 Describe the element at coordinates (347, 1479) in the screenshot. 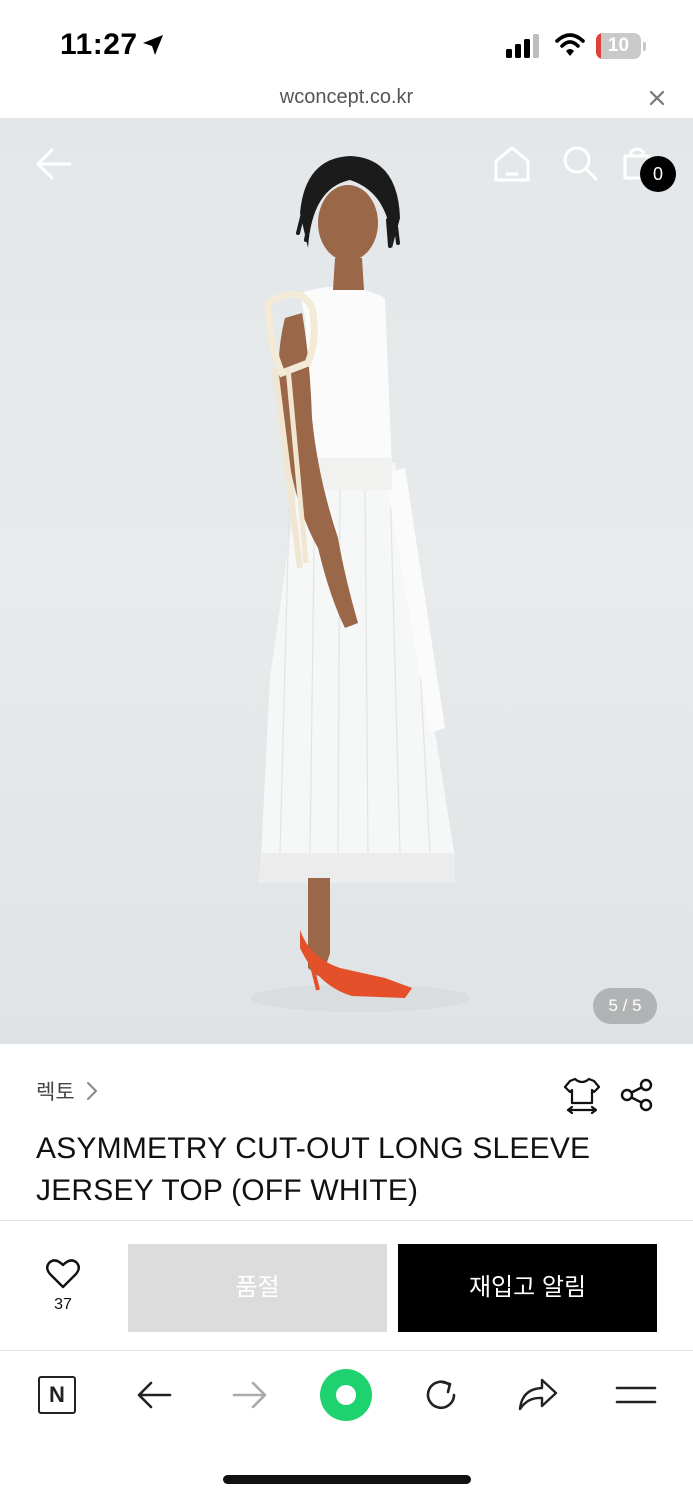

I see `home-indicator` at that location.